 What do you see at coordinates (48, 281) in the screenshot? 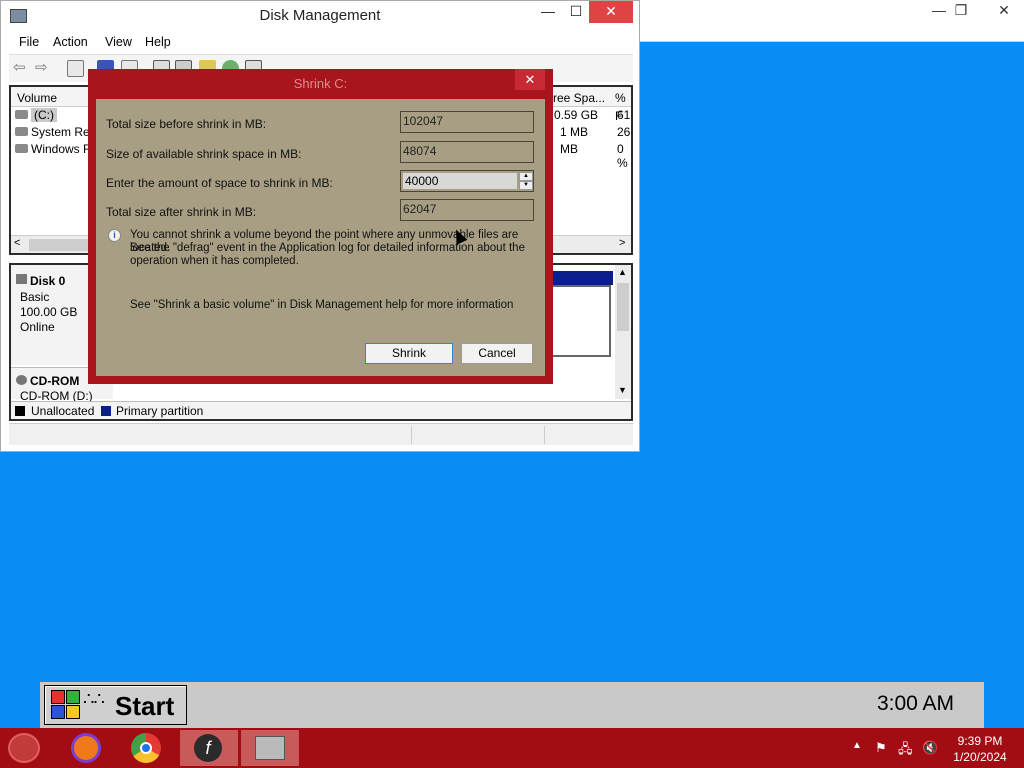
I see `disk-name: Disk 0` at bounding box center [48, 281].